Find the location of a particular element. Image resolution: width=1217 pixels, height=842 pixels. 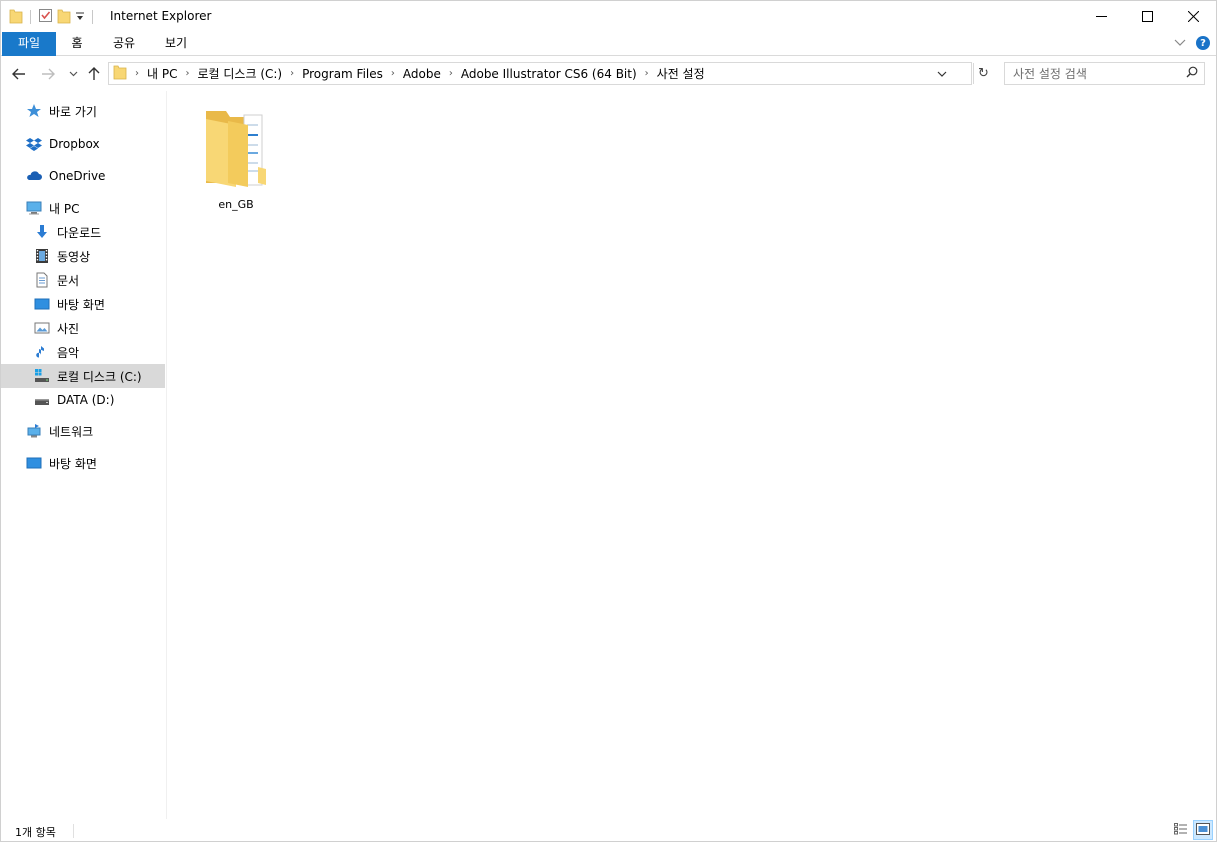

breadcrumb-illustrator: Adobe Illustrator CS6 (64 Bit) is located at coordinates (549, 74).